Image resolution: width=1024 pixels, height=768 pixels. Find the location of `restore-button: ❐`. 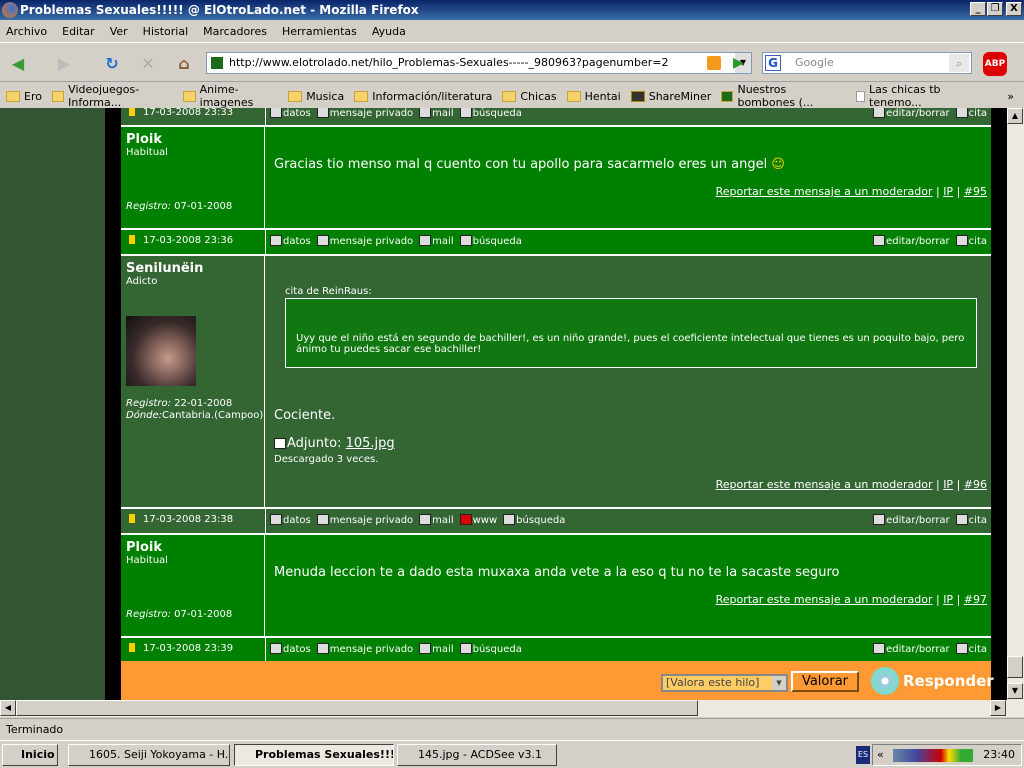

restore-button: ❐ is located at coordinates (995, 9).